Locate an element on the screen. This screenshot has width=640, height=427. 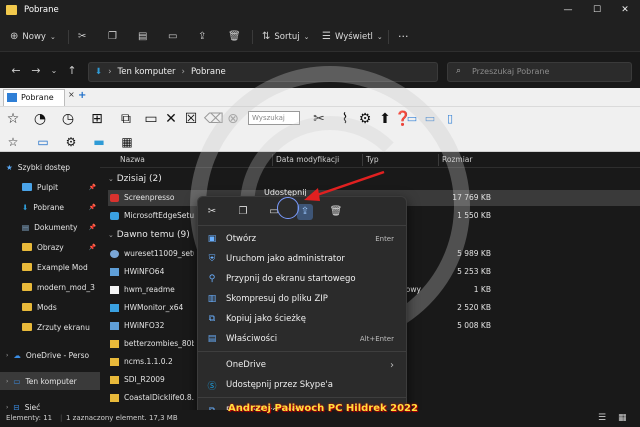
history-chevron-icon: ⌄ is located at coordinates (54, 71).